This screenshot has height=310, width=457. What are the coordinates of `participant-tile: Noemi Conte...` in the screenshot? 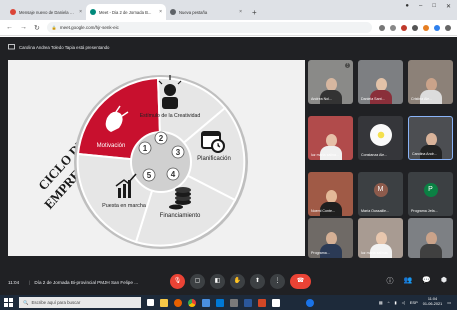 It's located at (330, 194).